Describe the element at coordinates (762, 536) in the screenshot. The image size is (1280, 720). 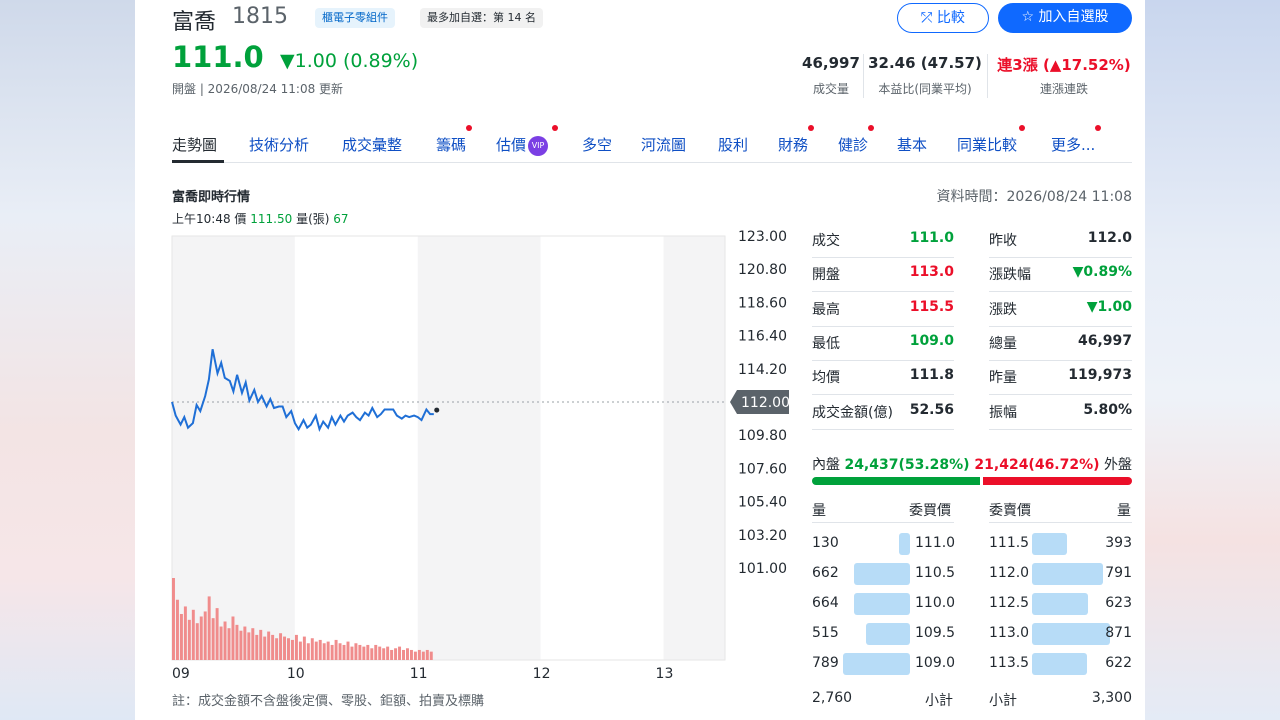
I see `y-tick-label: 103.20` at that location.